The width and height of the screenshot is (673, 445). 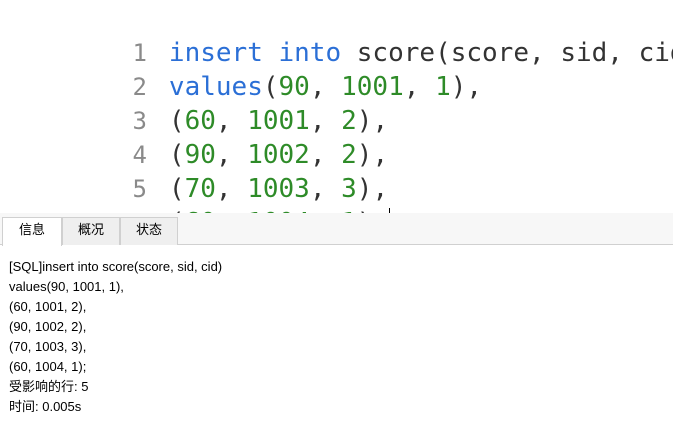 I want to click on result-tabs: 信息 概况 状态, so click(x=336, y=229).